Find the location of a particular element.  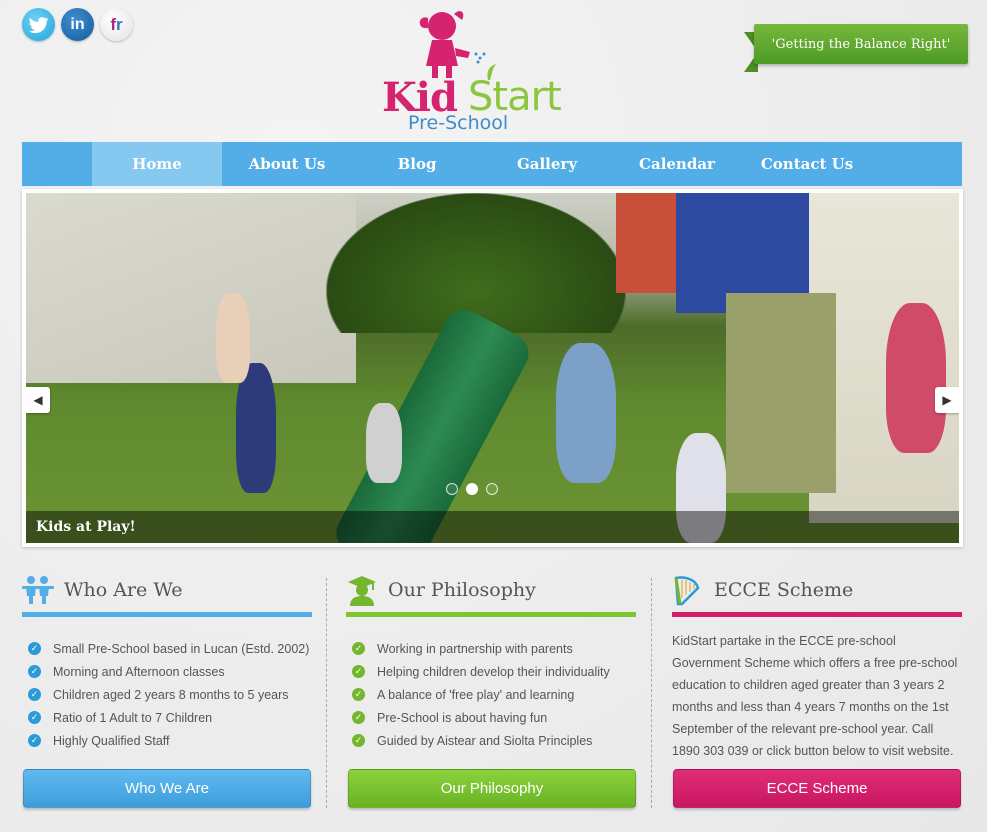

list-item: ✓ Working in partnership with parents is located at coordinates (491, 648).